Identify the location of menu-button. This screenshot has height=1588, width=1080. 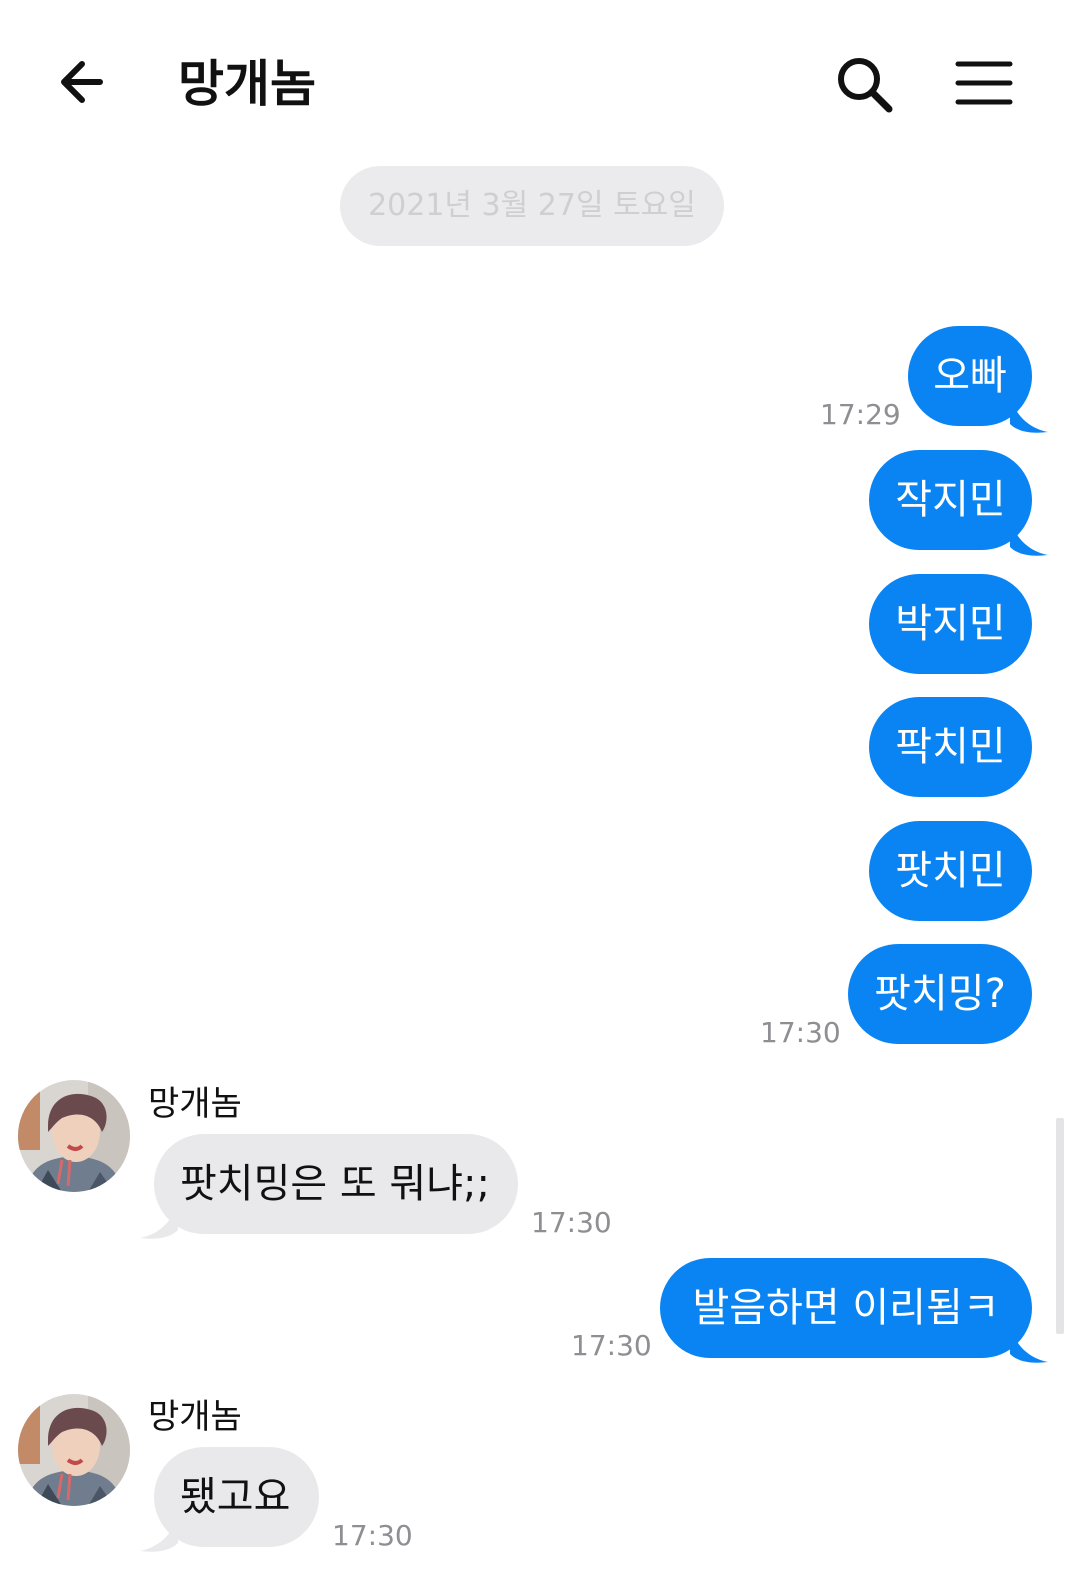
(984, 83).